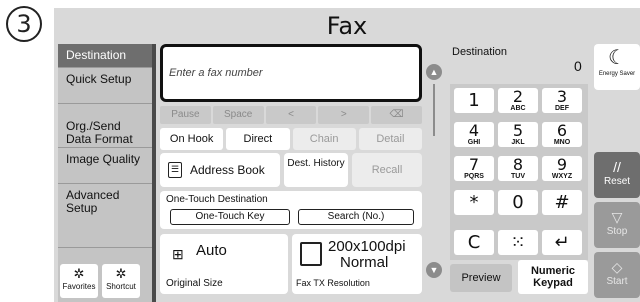  I want to click on one-touch-key-button: One-Touch Key, so click(230, 217).